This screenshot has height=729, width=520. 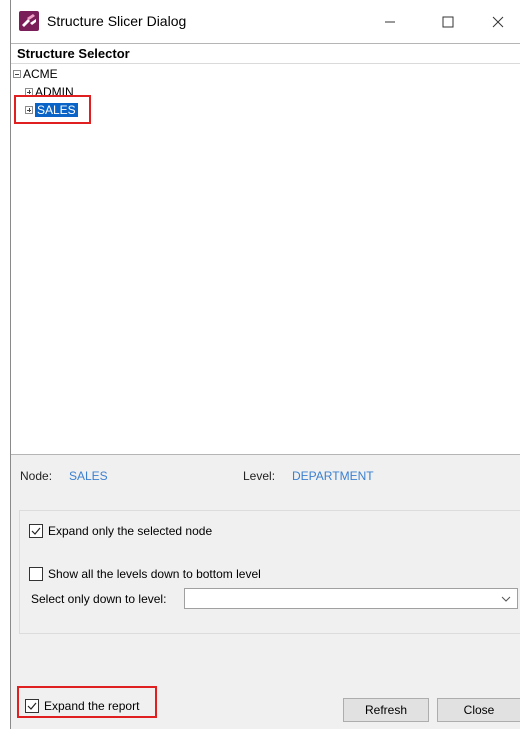 What do you see at coordinates (259, 476) in the screenshot?
I see `level-label: Level:` at bounding box center [259, 476].